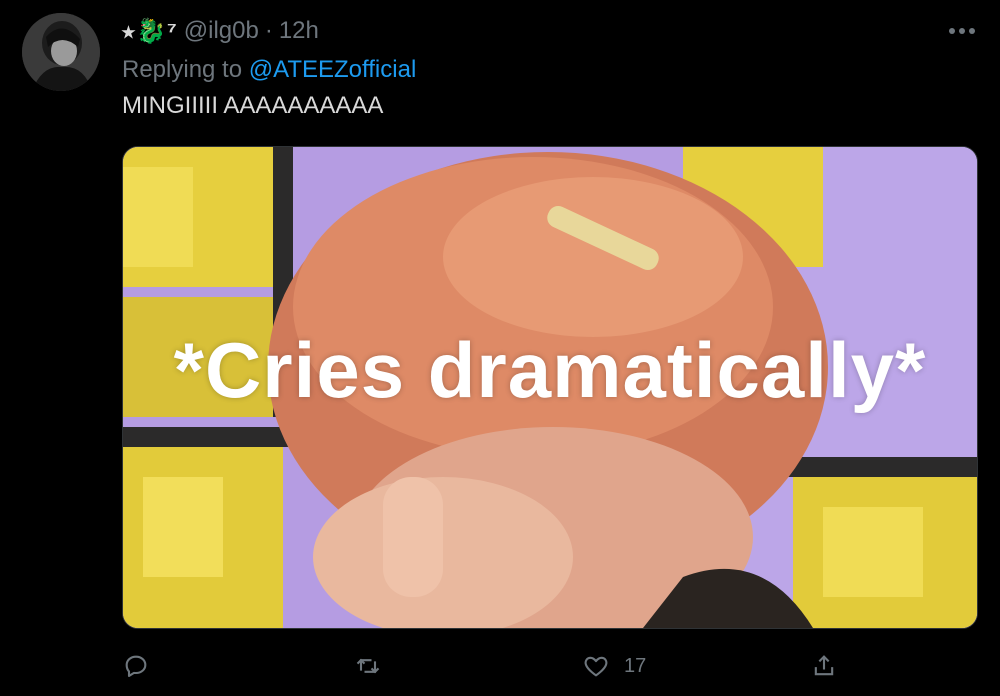 The image size is (1000, 696). I want to click on media-caption: *Cries dramatically*, so click(550, 370).